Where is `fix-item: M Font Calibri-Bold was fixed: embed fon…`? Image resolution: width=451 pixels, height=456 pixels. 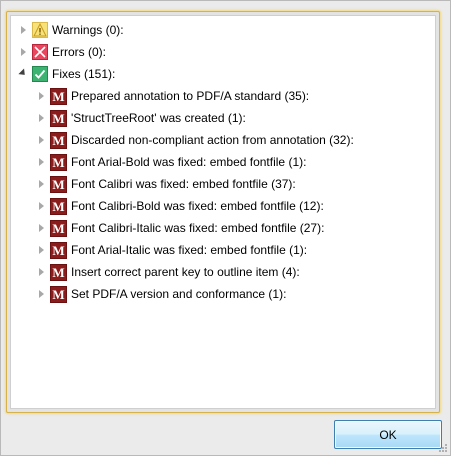
fix-item: M Font Calibri-Bold was fixed: embed fon… is located at coordinates (180, 206).